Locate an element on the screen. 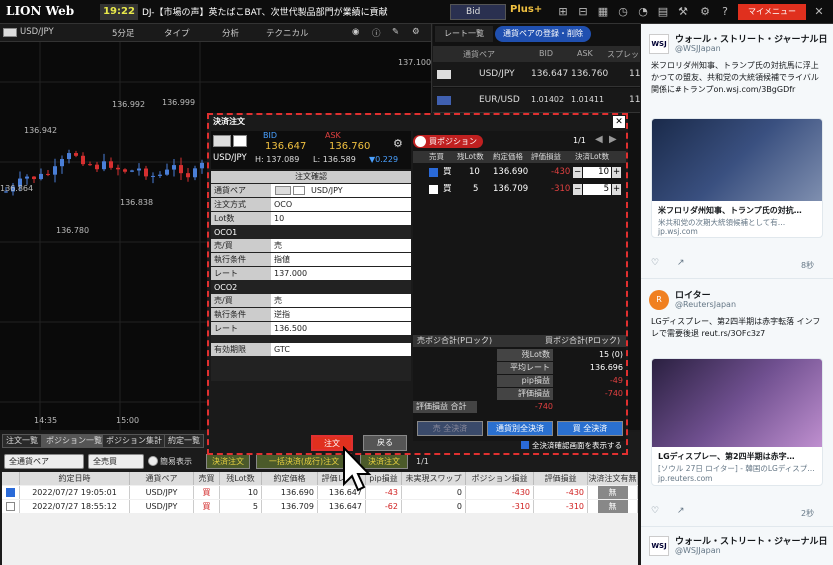 Image resolution: width=833 pixels, height=565 pixels. layout-icon: ⊟ is located at coordinates (583, 12).